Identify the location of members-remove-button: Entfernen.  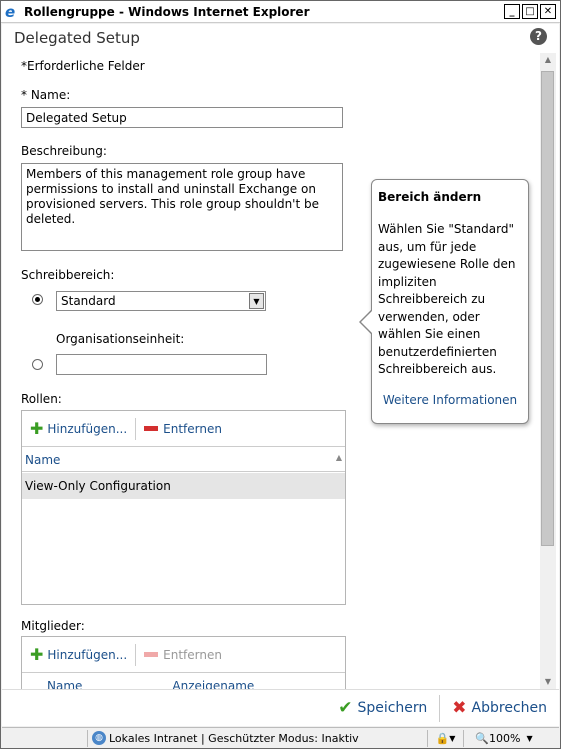
(183, 655).